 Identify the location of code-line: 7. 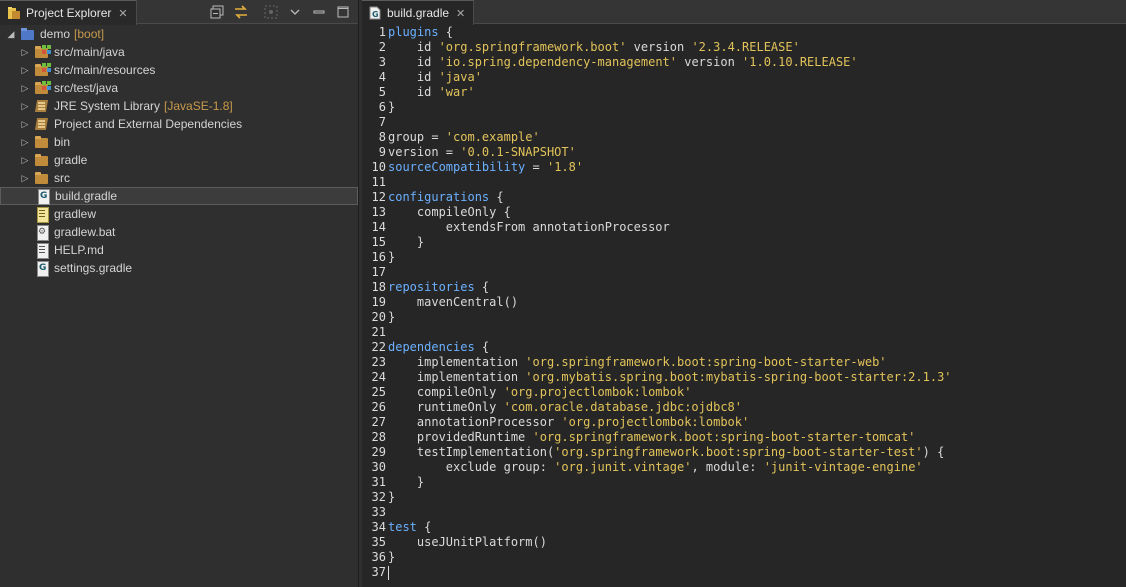
(744, 122).